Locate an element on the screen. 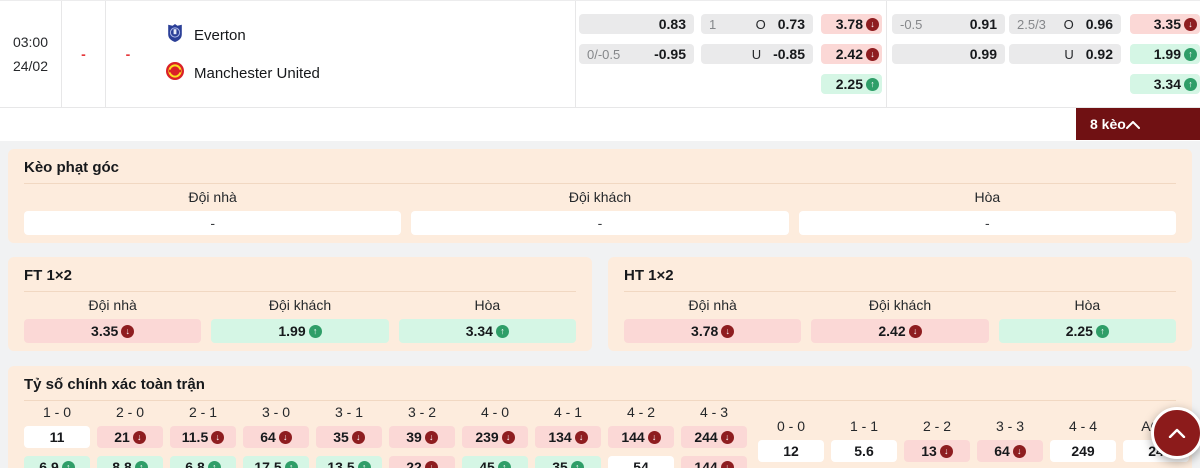 This screenshot has width=1200, height=468. odd-cell: 8.8 ↑ is located at coordinates (130, 462).